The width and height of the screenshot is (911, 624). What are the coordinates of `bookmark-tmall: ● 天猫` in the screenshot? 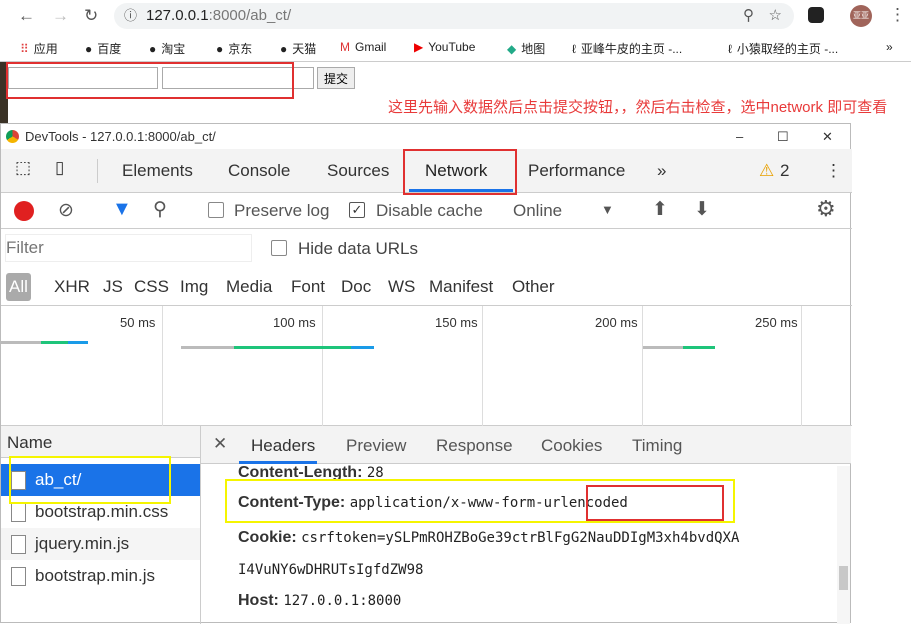 It's located at (298, 48).